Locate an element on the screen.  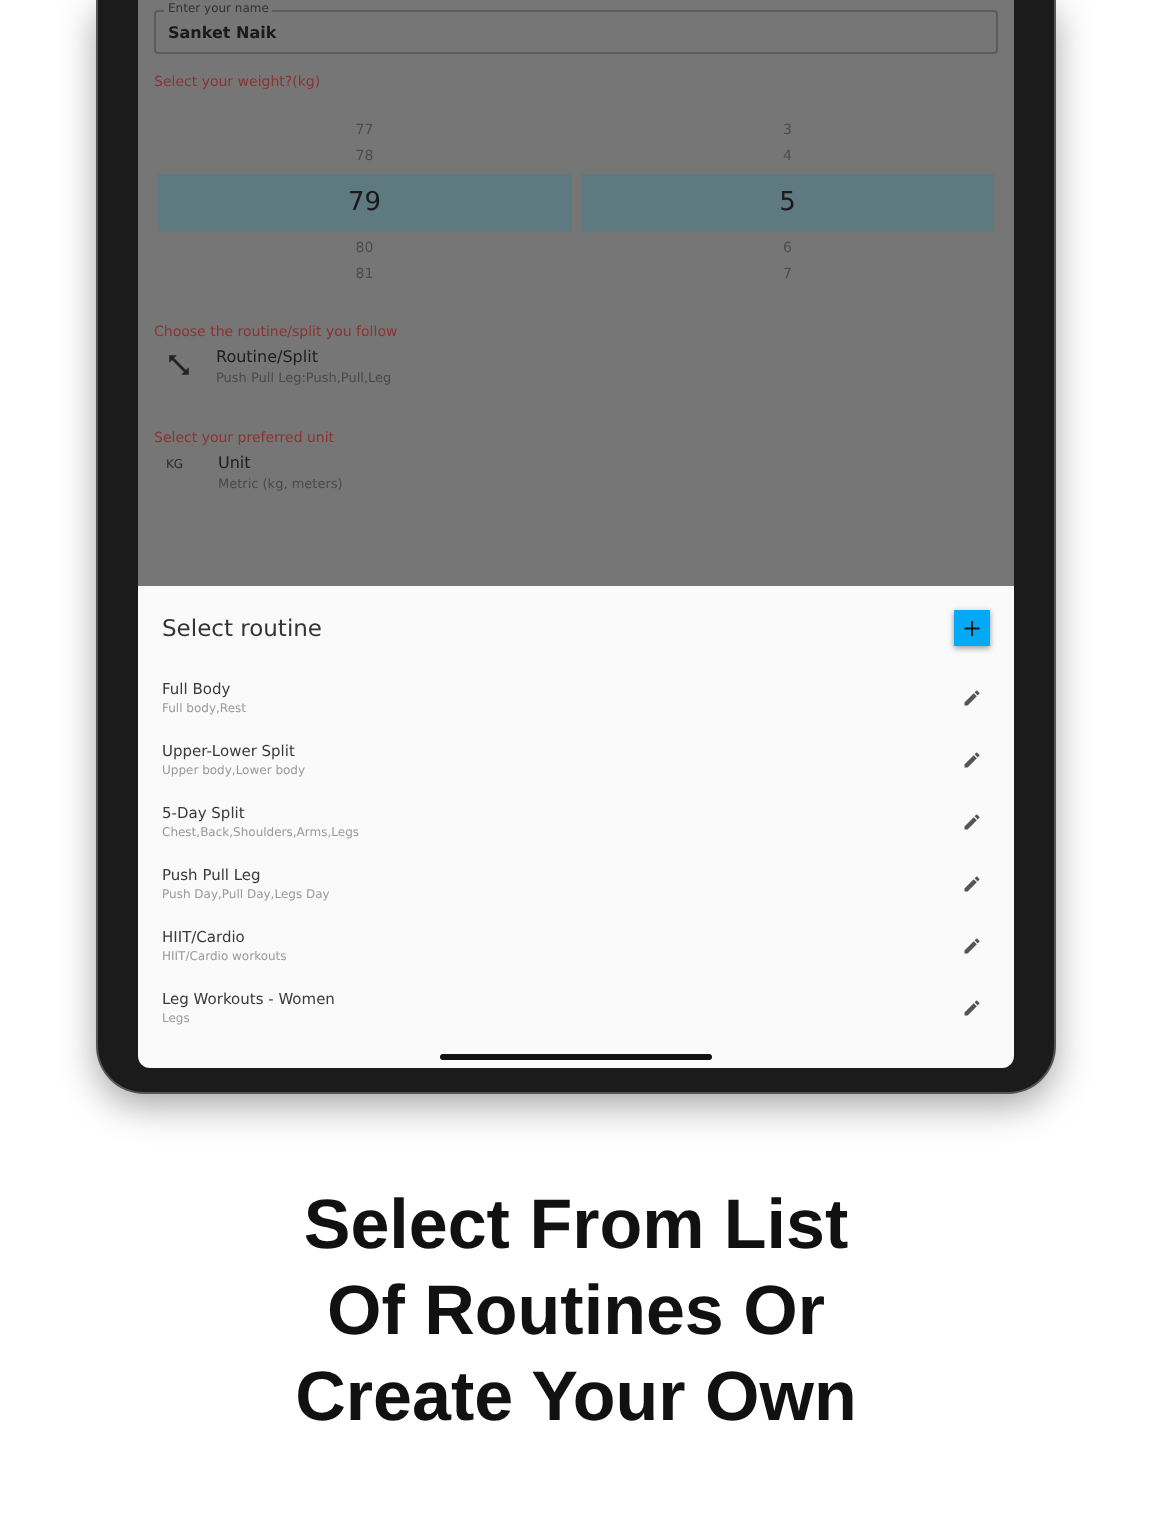
picker-selected-value: 5 is located at coordinates (787, 203).